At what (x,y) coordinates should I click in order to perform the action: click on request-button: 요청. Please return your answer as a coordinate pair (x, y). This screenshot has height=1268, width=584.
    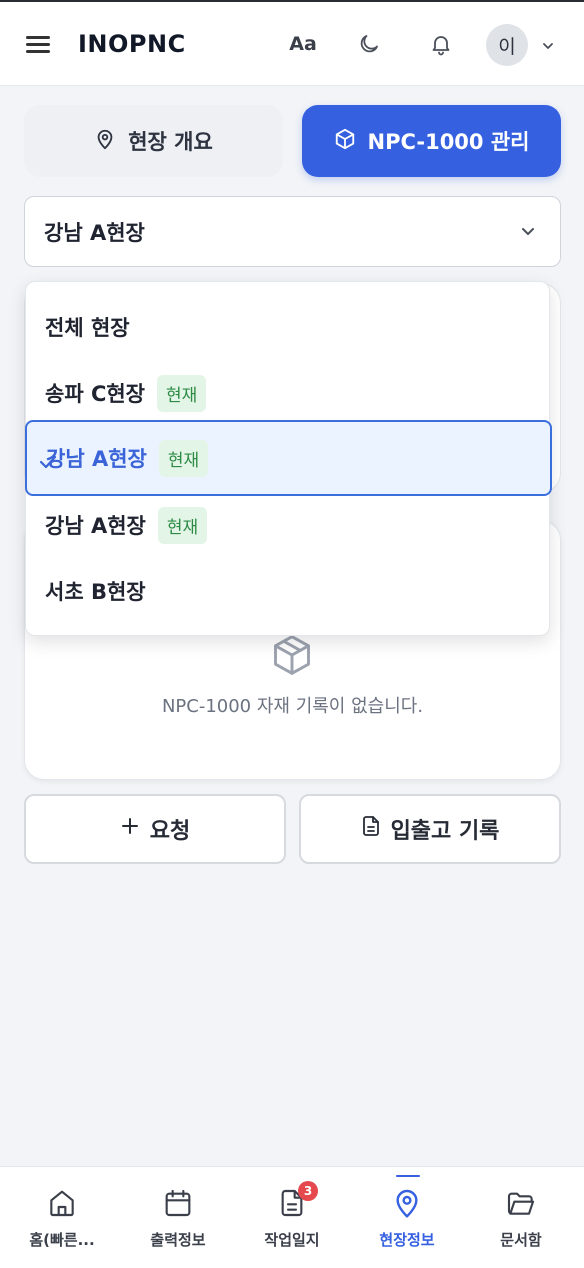
    Looking at the image, I should click on (155, 829).